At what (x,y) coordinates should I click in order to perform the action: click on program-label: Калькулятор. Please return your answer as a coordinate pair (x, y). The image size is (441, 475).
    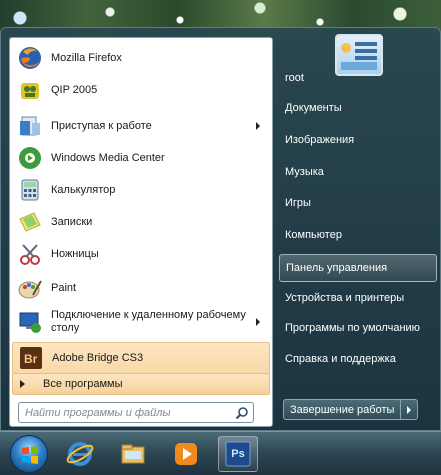
    Looking at the image, I should click on (83, 189).